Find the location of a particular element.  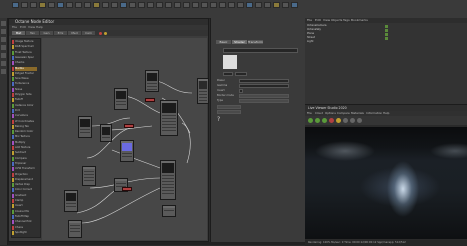

library-item: Curvature is located at coordinates (26, 116).